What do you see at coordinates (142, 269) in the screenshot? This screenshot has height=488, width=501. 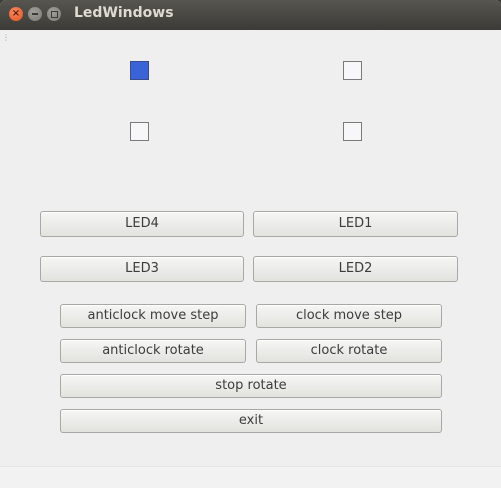 I see `led3-button: LED3` at bounding box center [142, 269].